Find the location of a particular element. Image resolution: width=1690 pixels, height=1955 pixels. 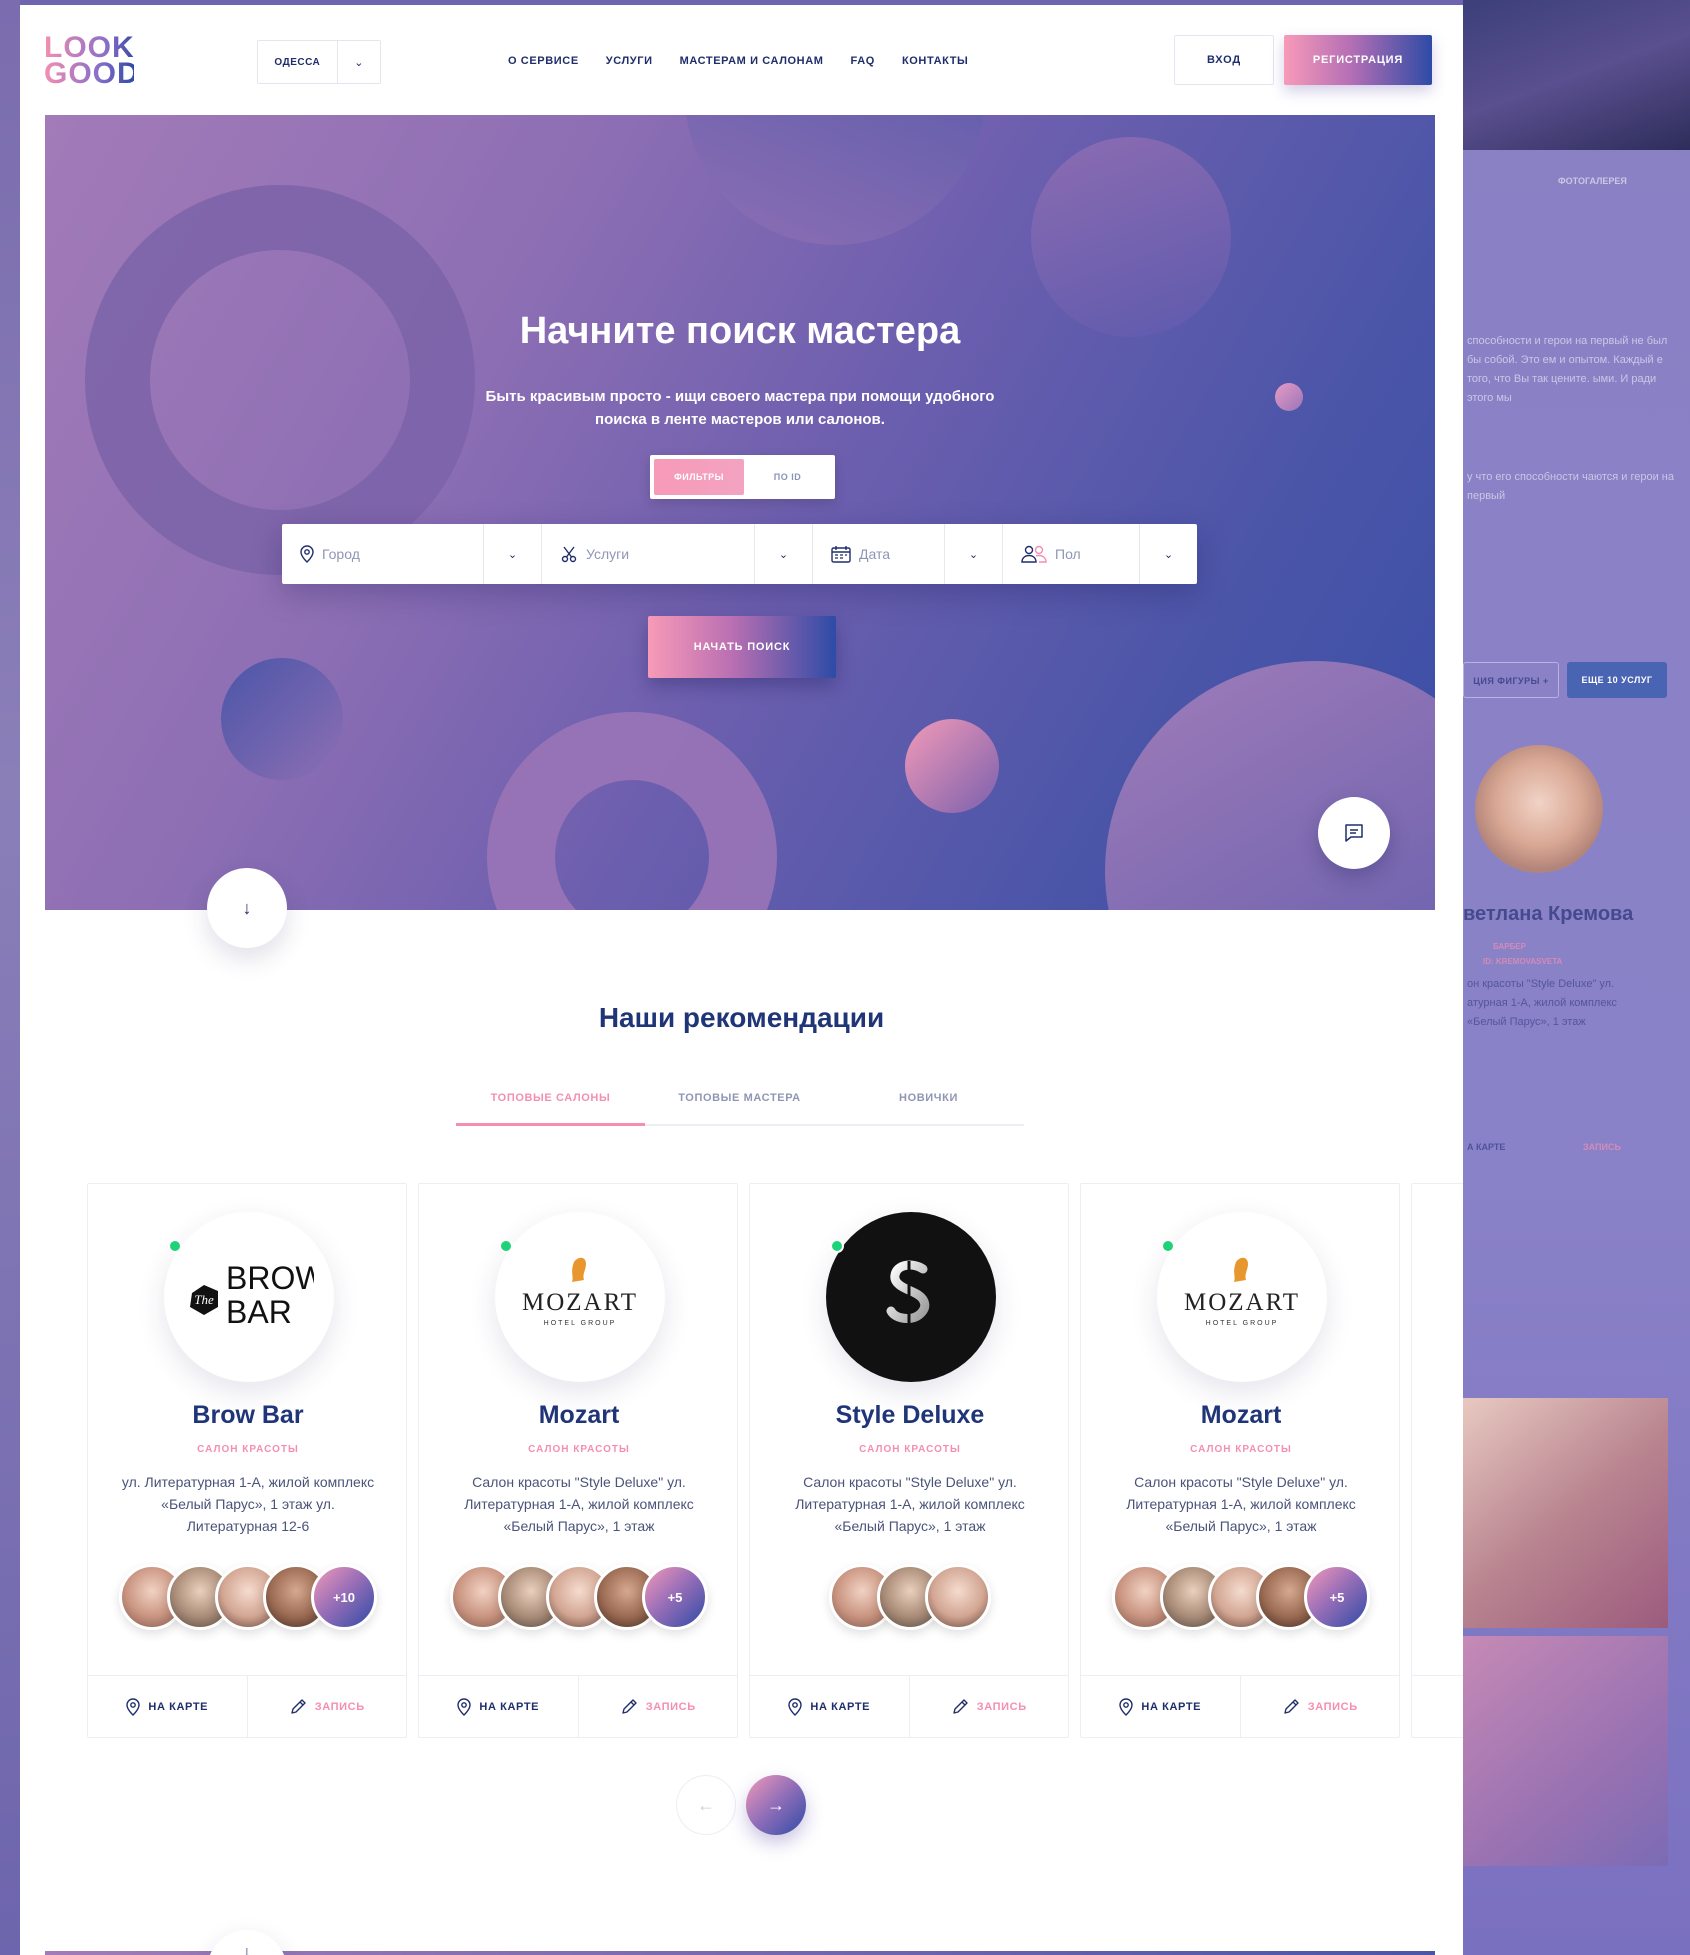

city-select: ОДЕССА ⌄ is located at coordinates (319, 62).